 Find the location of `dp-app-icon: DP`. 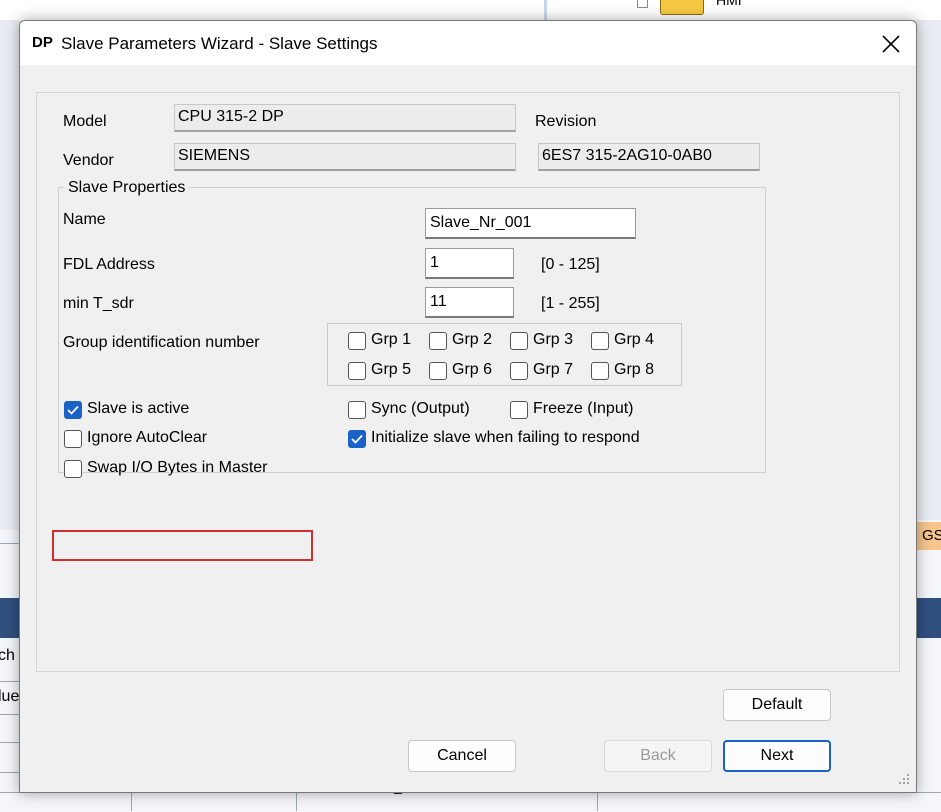

dp-app-icon: DP is located at coordinates (42, 42).